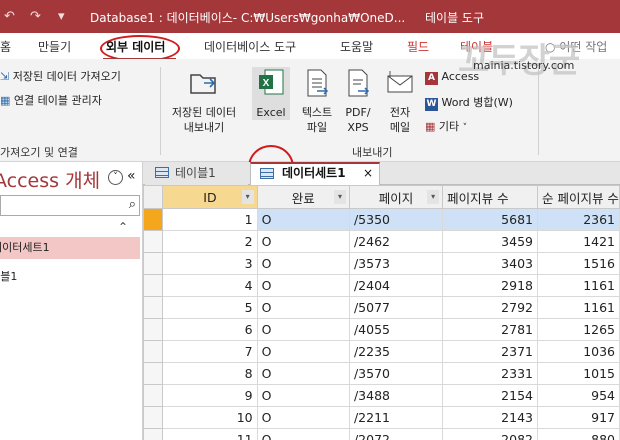 Image resolution: width=620 pixels, height=440 pixels. Describe the element at coordinates (210, 395) in the screenshot. I see `cell-id: 9` at that location.